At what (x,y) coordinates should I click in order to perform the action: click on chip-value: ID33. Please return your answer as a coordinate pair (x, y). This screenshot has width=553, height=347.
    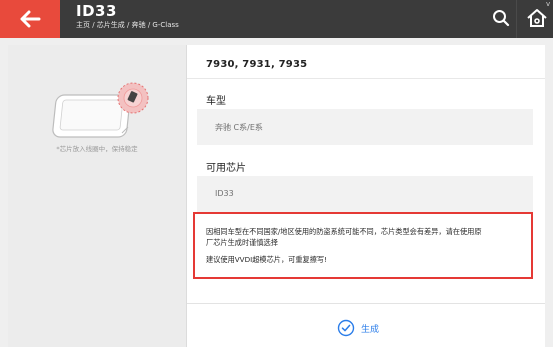
    Looking at the image, I should click on (224, 193).